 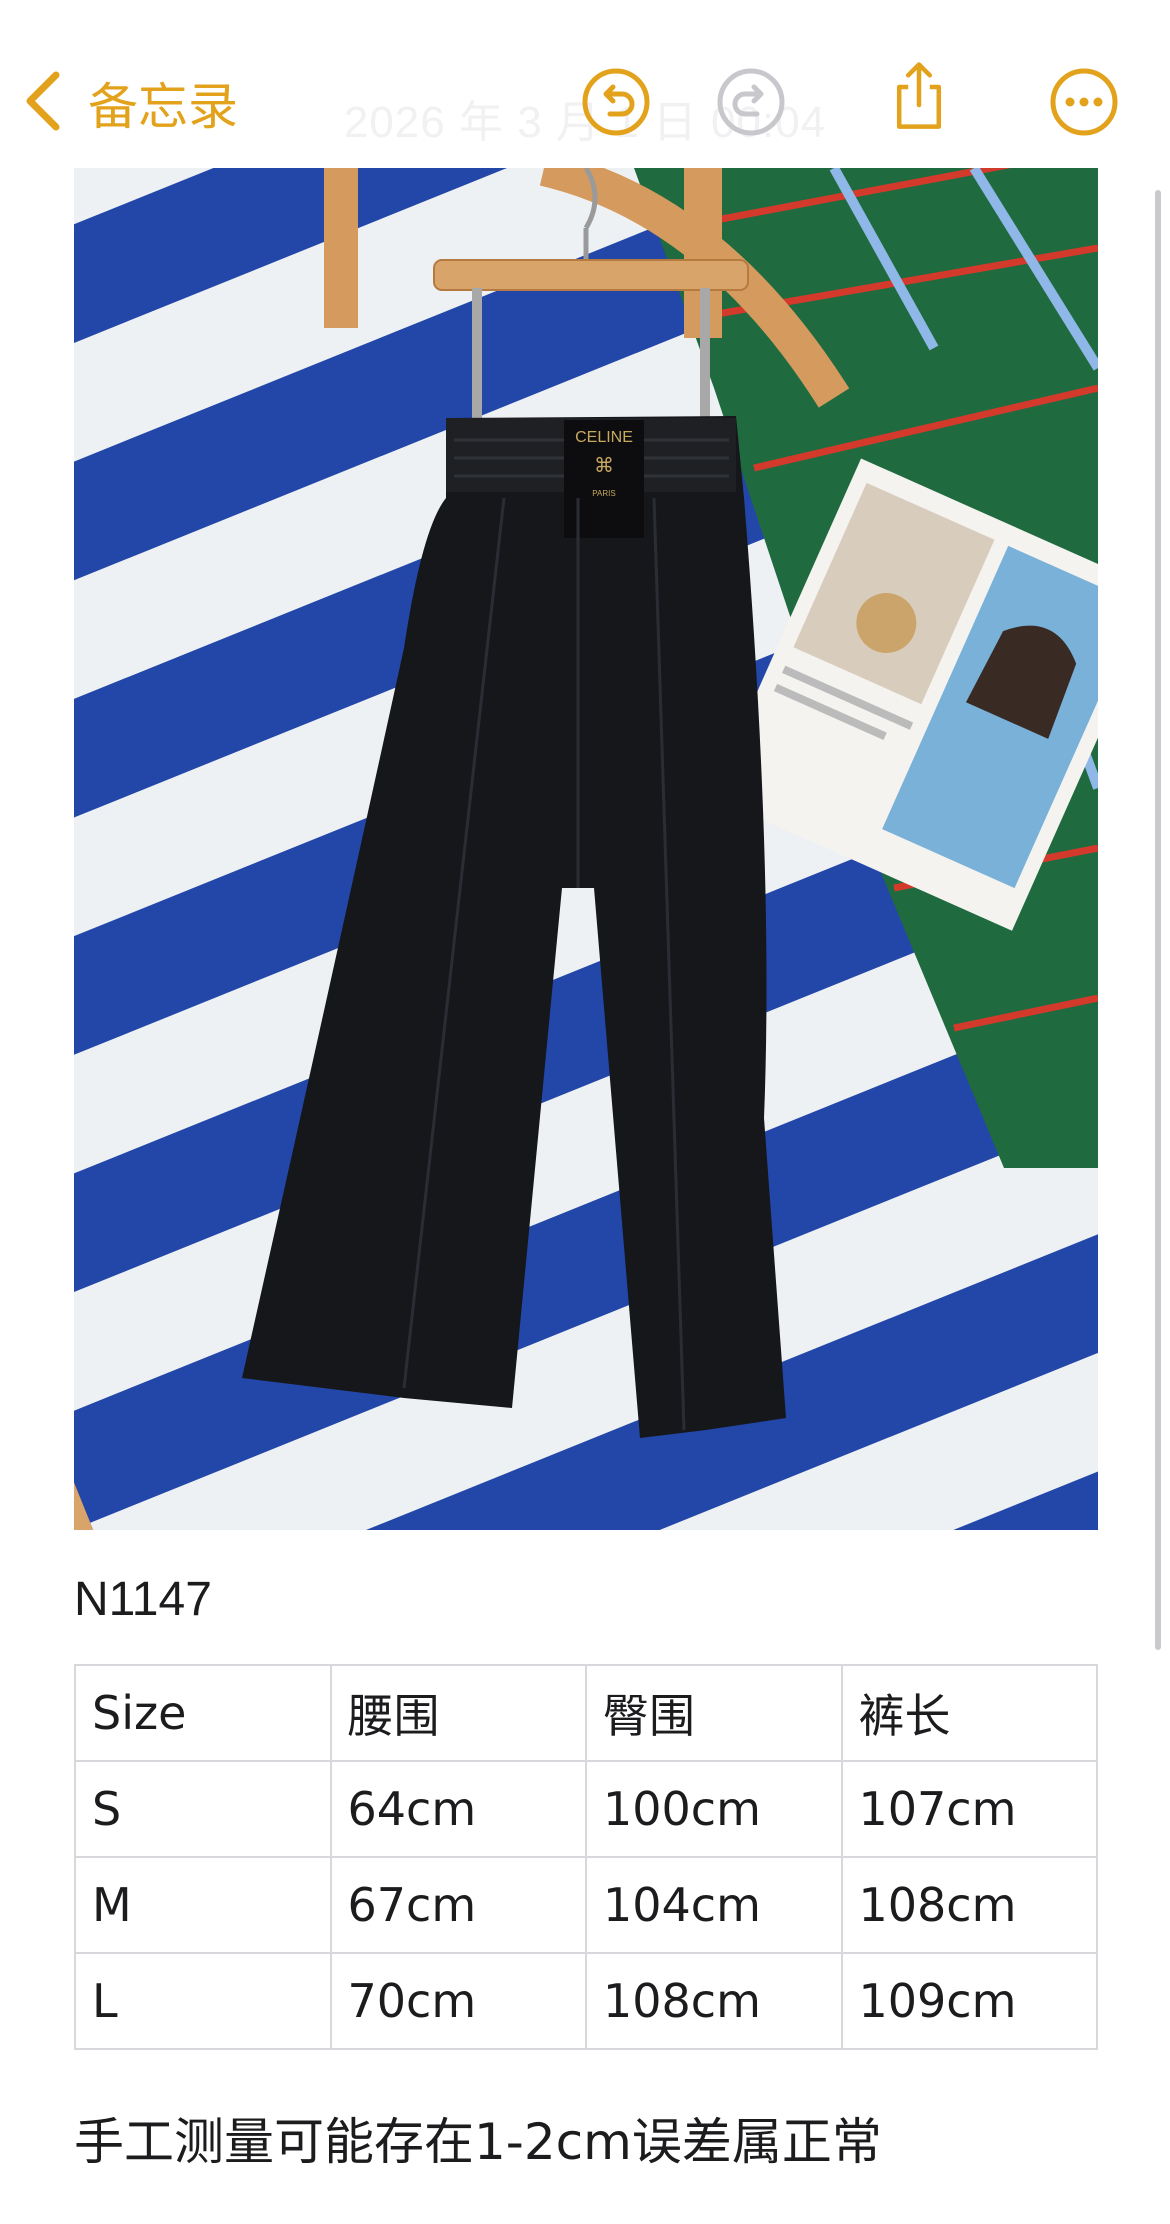 What do you see at coordinates (714, 1713) in the screenshot?
I see `table-header-cell: 臀围` at bounding box center [714, 1713].